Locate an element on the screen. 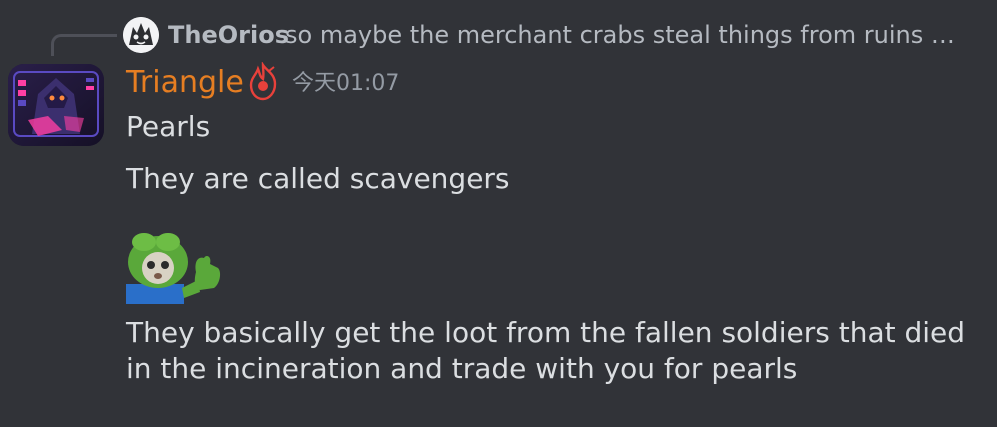  message-line: Pearls is located at coordinates (168, 126).